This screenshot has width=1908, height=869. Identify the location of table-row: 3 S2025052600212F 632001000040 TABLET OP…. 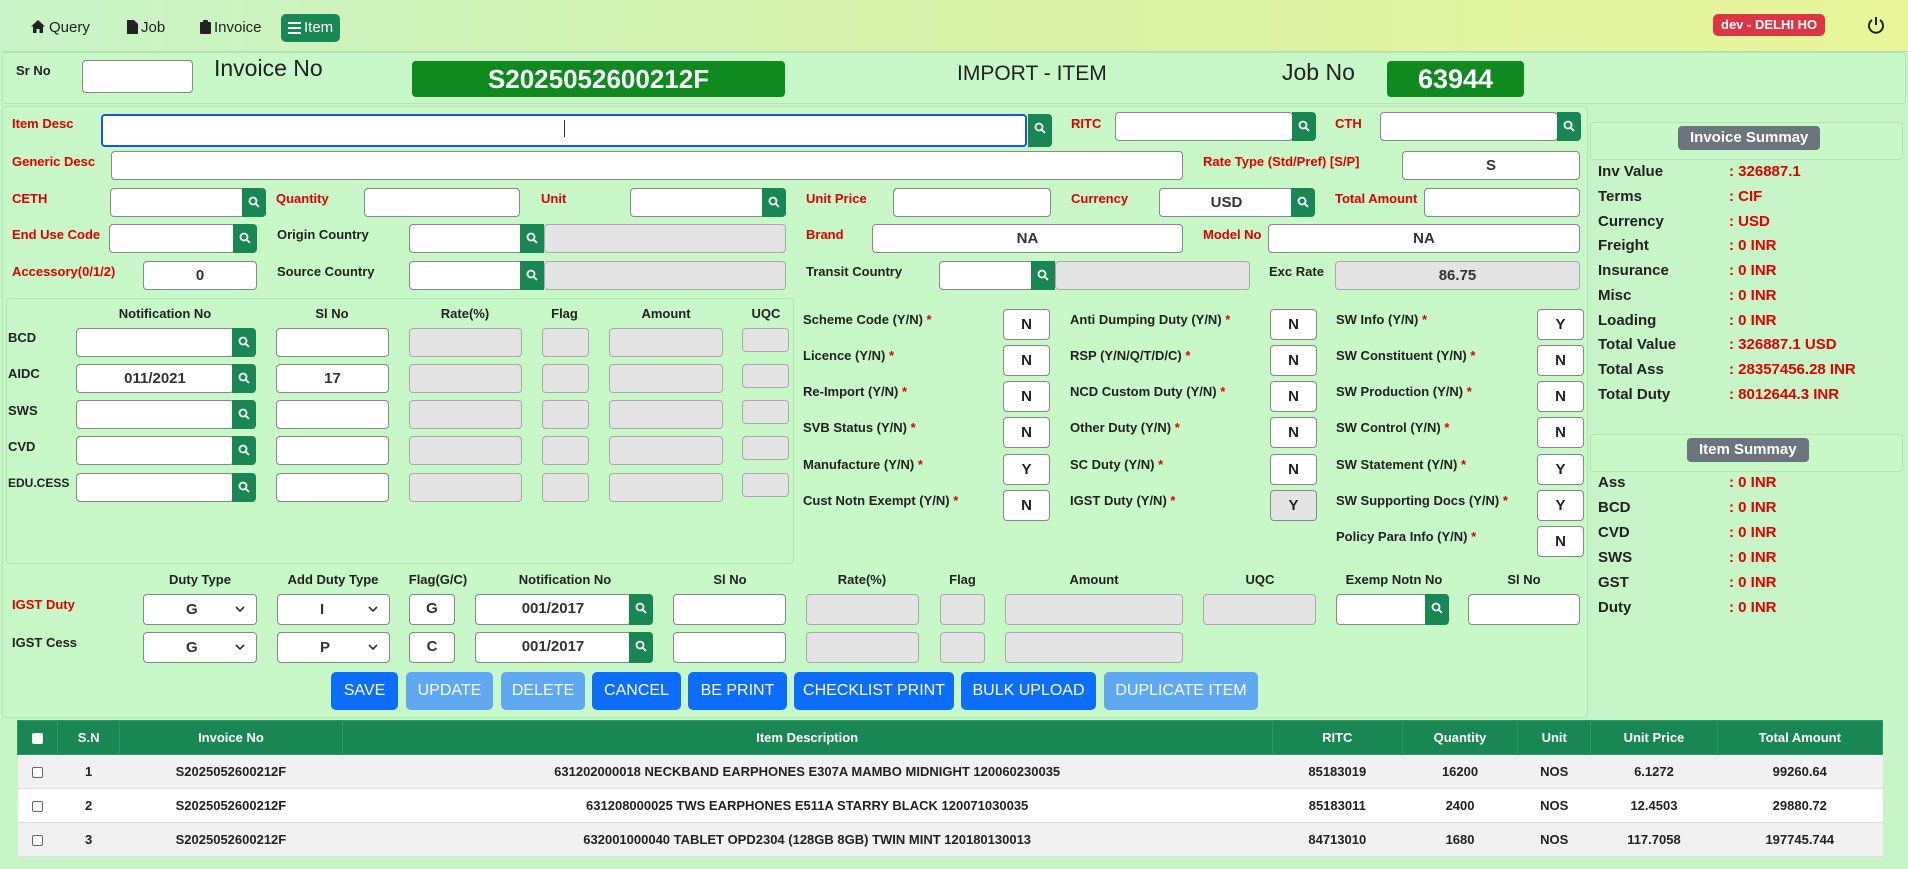
(950, 839).